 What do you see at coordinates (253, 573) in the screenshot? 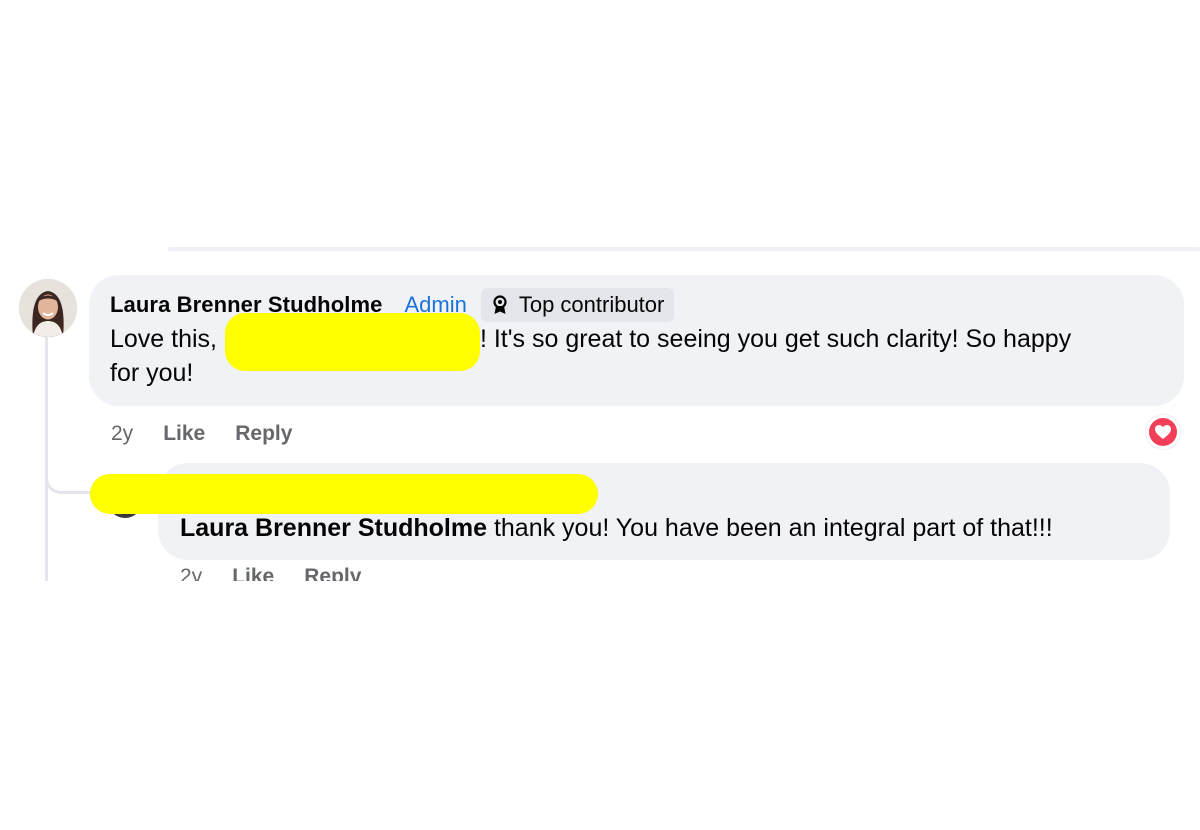
I see `reply-like-button: Like` at bounding box center [253, 573].